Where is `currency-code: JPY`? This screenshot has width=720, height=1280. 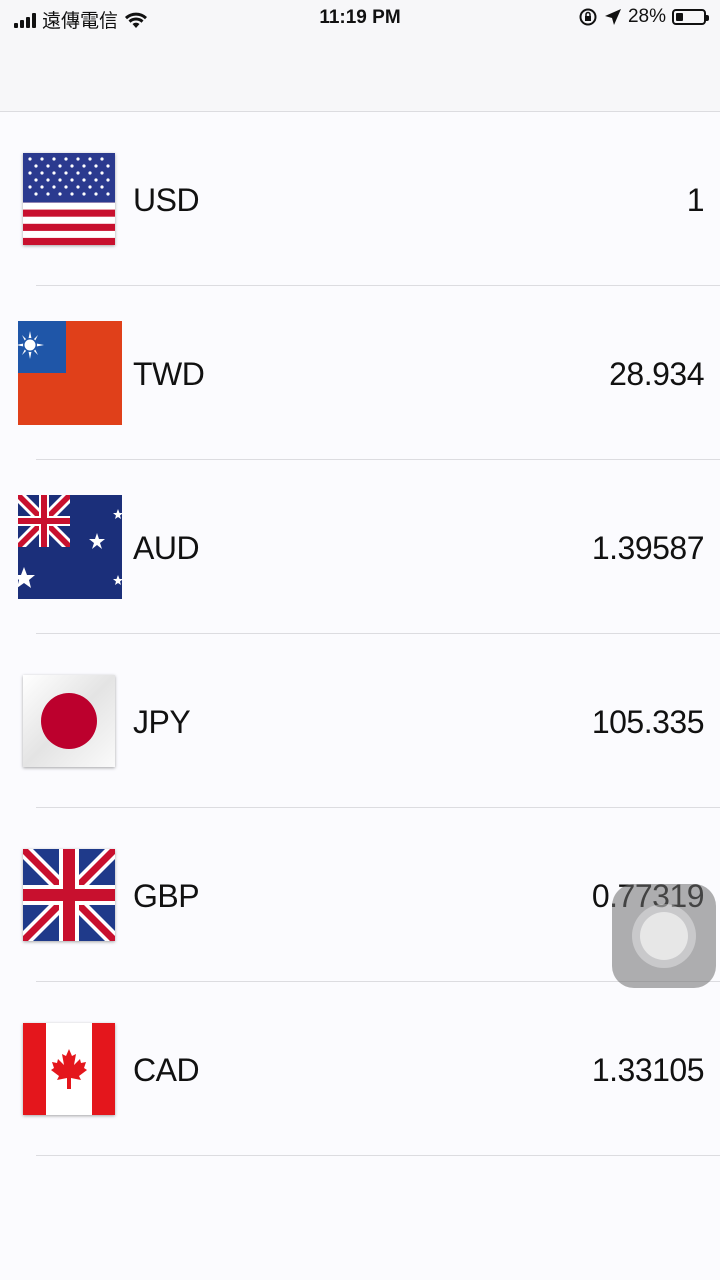
currency-code: JPY is located at coordinates (162, 722).